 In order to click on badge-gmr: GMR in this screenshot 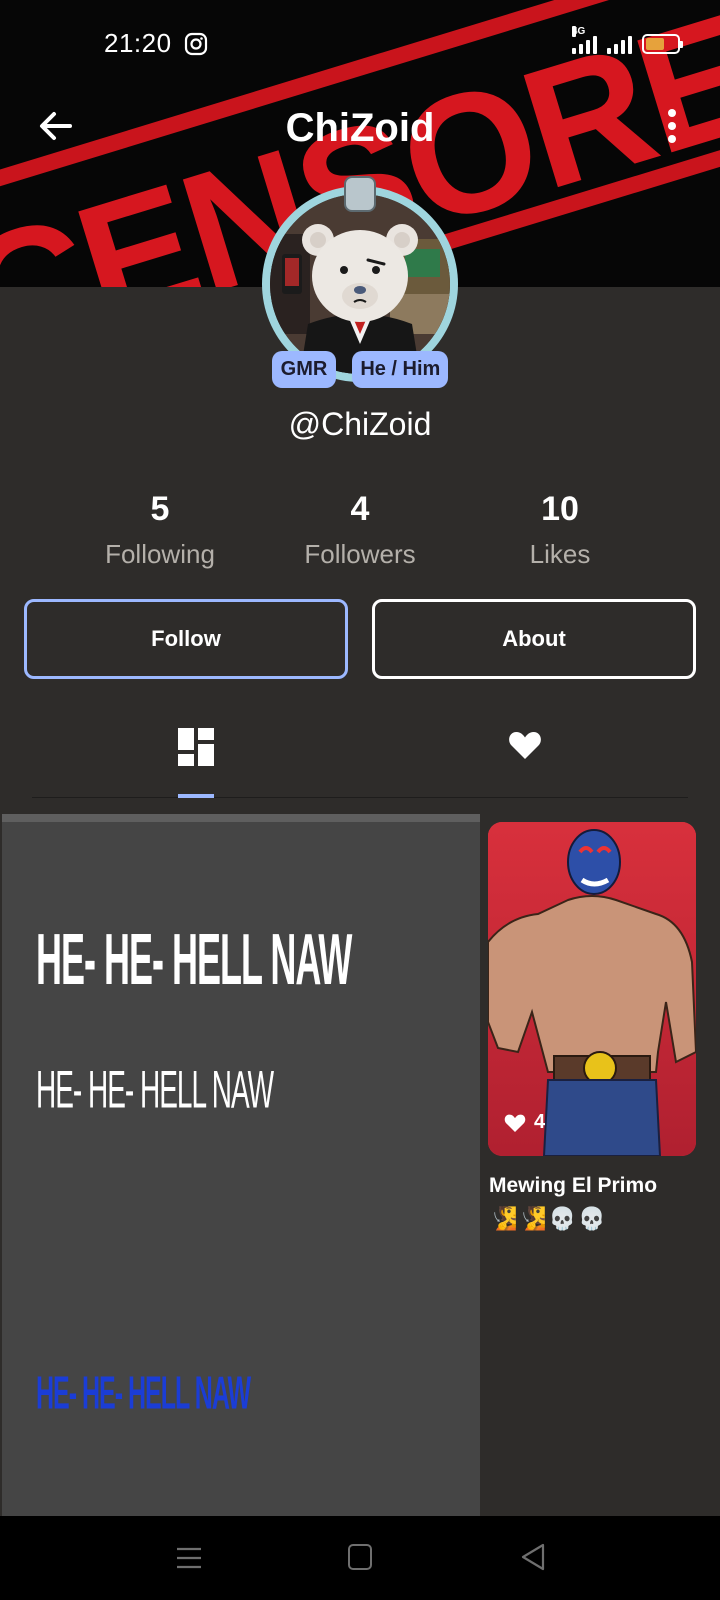, I will do `click(304, 369)`.